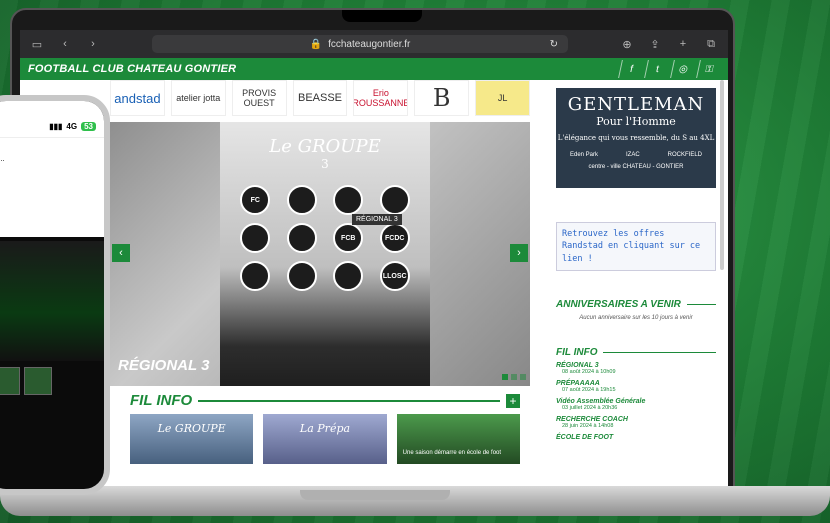 This screenshot has height=523, width=830. I want to click on fil-info-side-heading: FIL INFO, so click(636, 352).